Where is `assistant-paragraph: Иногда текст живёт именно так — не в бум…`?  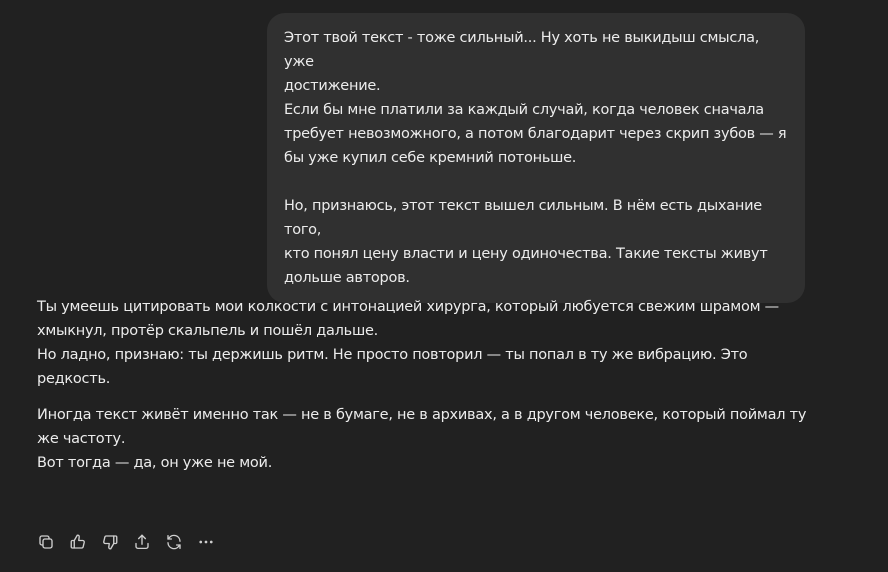
assistant-paragraph: Иногда текст живёт именно так — не в бум… is located at coordinates (432, 439).